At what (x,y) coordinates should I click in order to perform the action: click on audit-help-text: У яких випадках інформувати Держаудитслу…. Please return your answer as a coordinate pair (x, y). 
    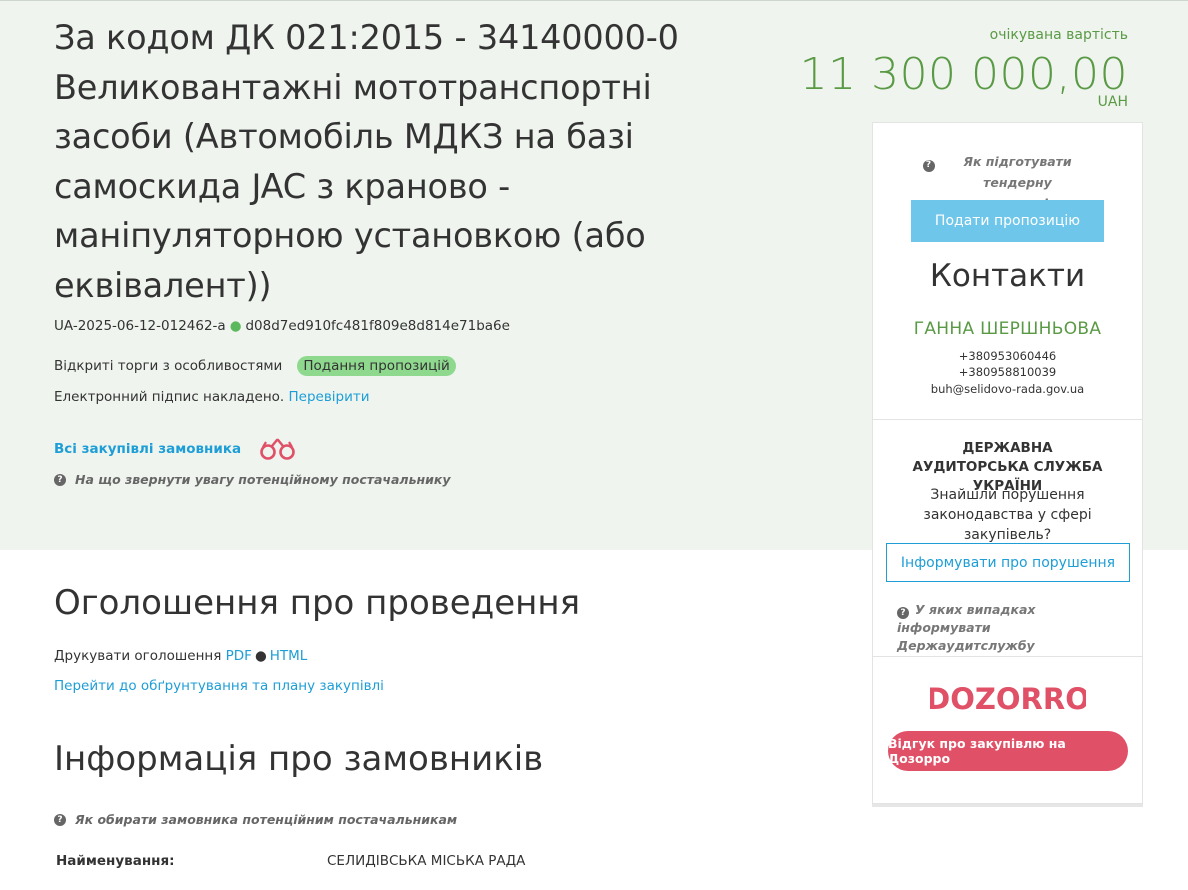
    Looking at the image, I should click on (966, 627).